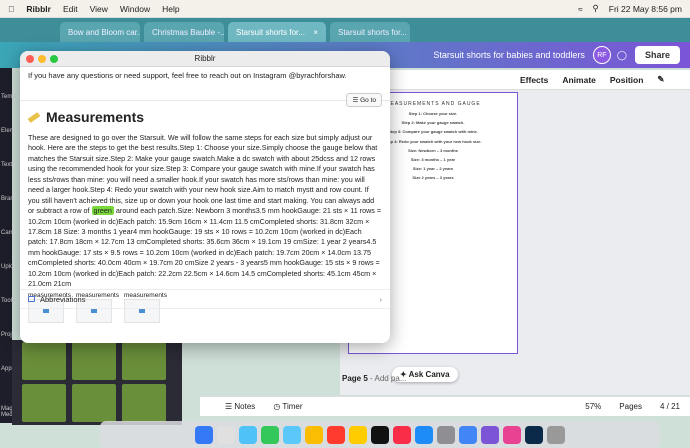  Describe the element at coordinates (670, 406) in the screenshot. I see `page-count: 4 / 21` at that location.